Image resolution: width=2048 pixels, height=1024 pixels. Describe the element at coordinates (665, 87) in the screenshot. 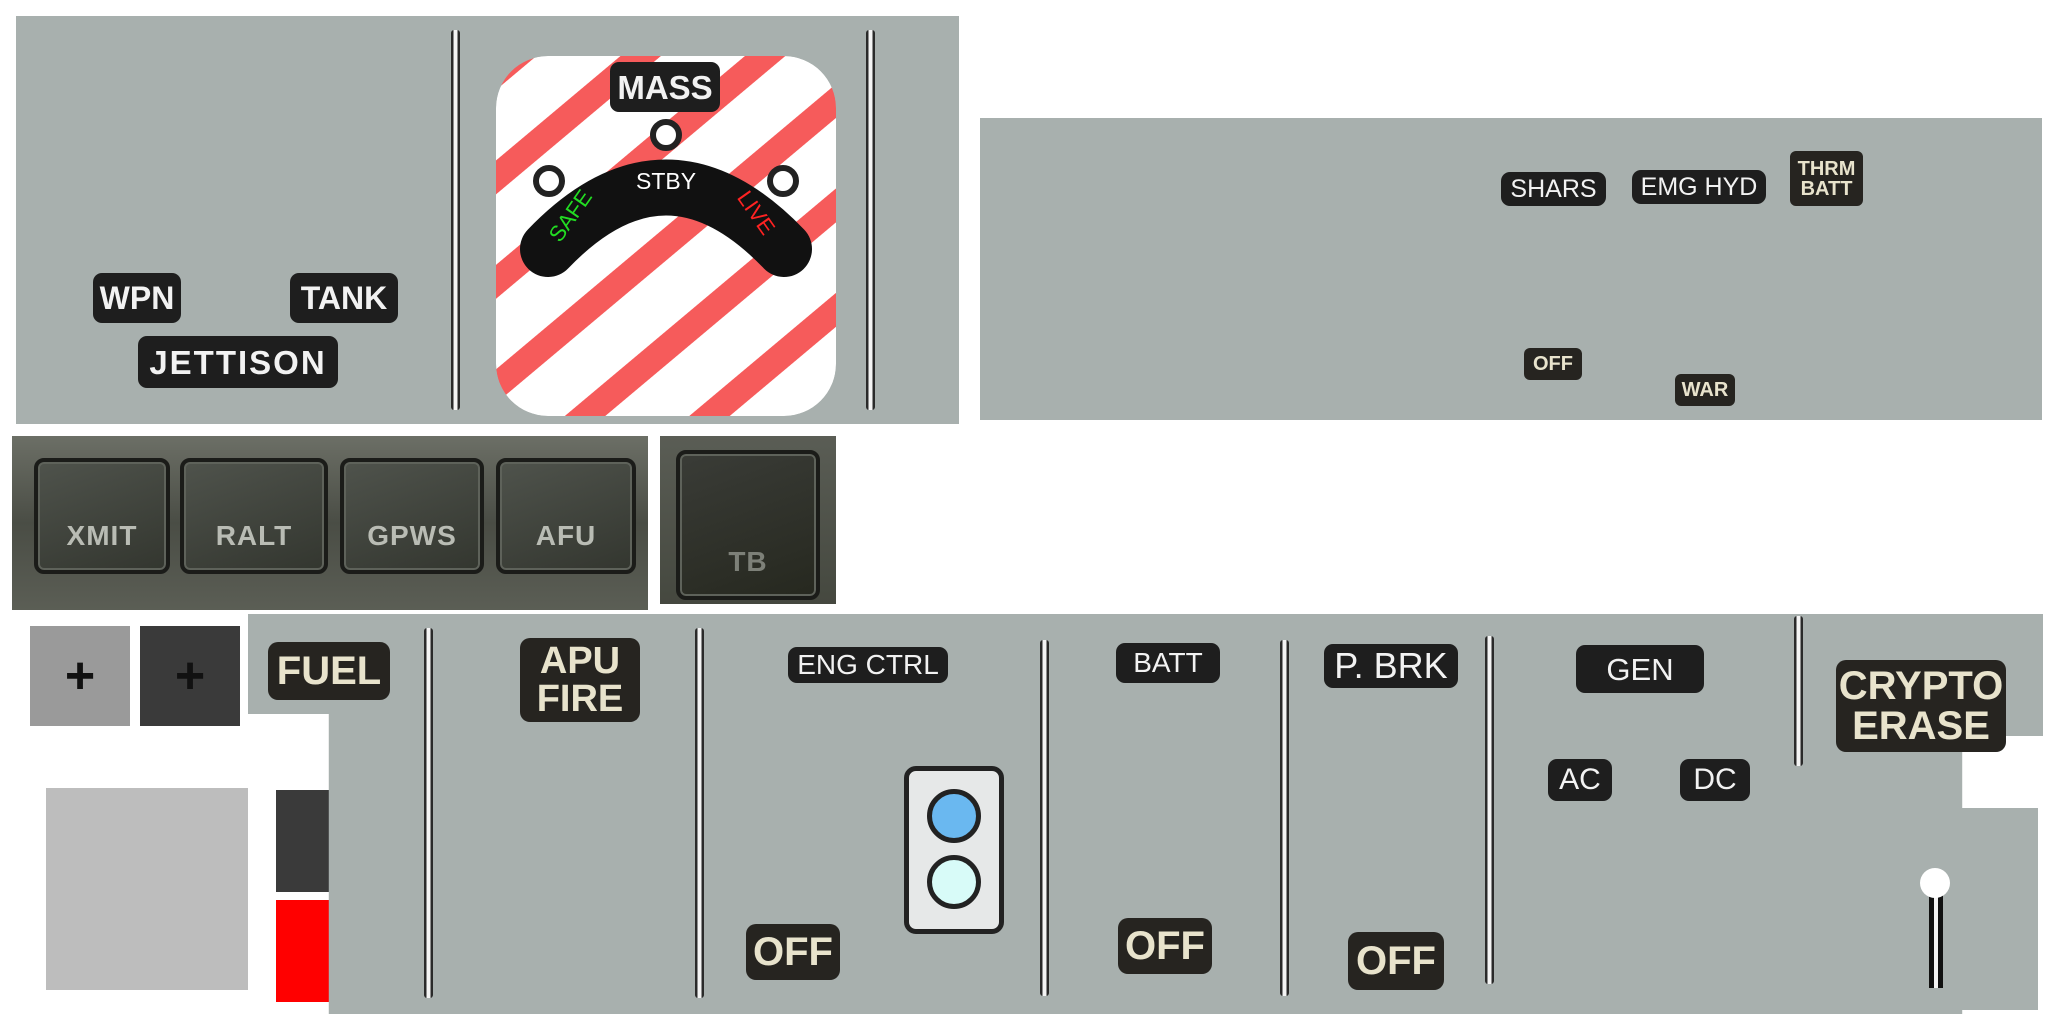

I see `mass-label: MASS` at that location.